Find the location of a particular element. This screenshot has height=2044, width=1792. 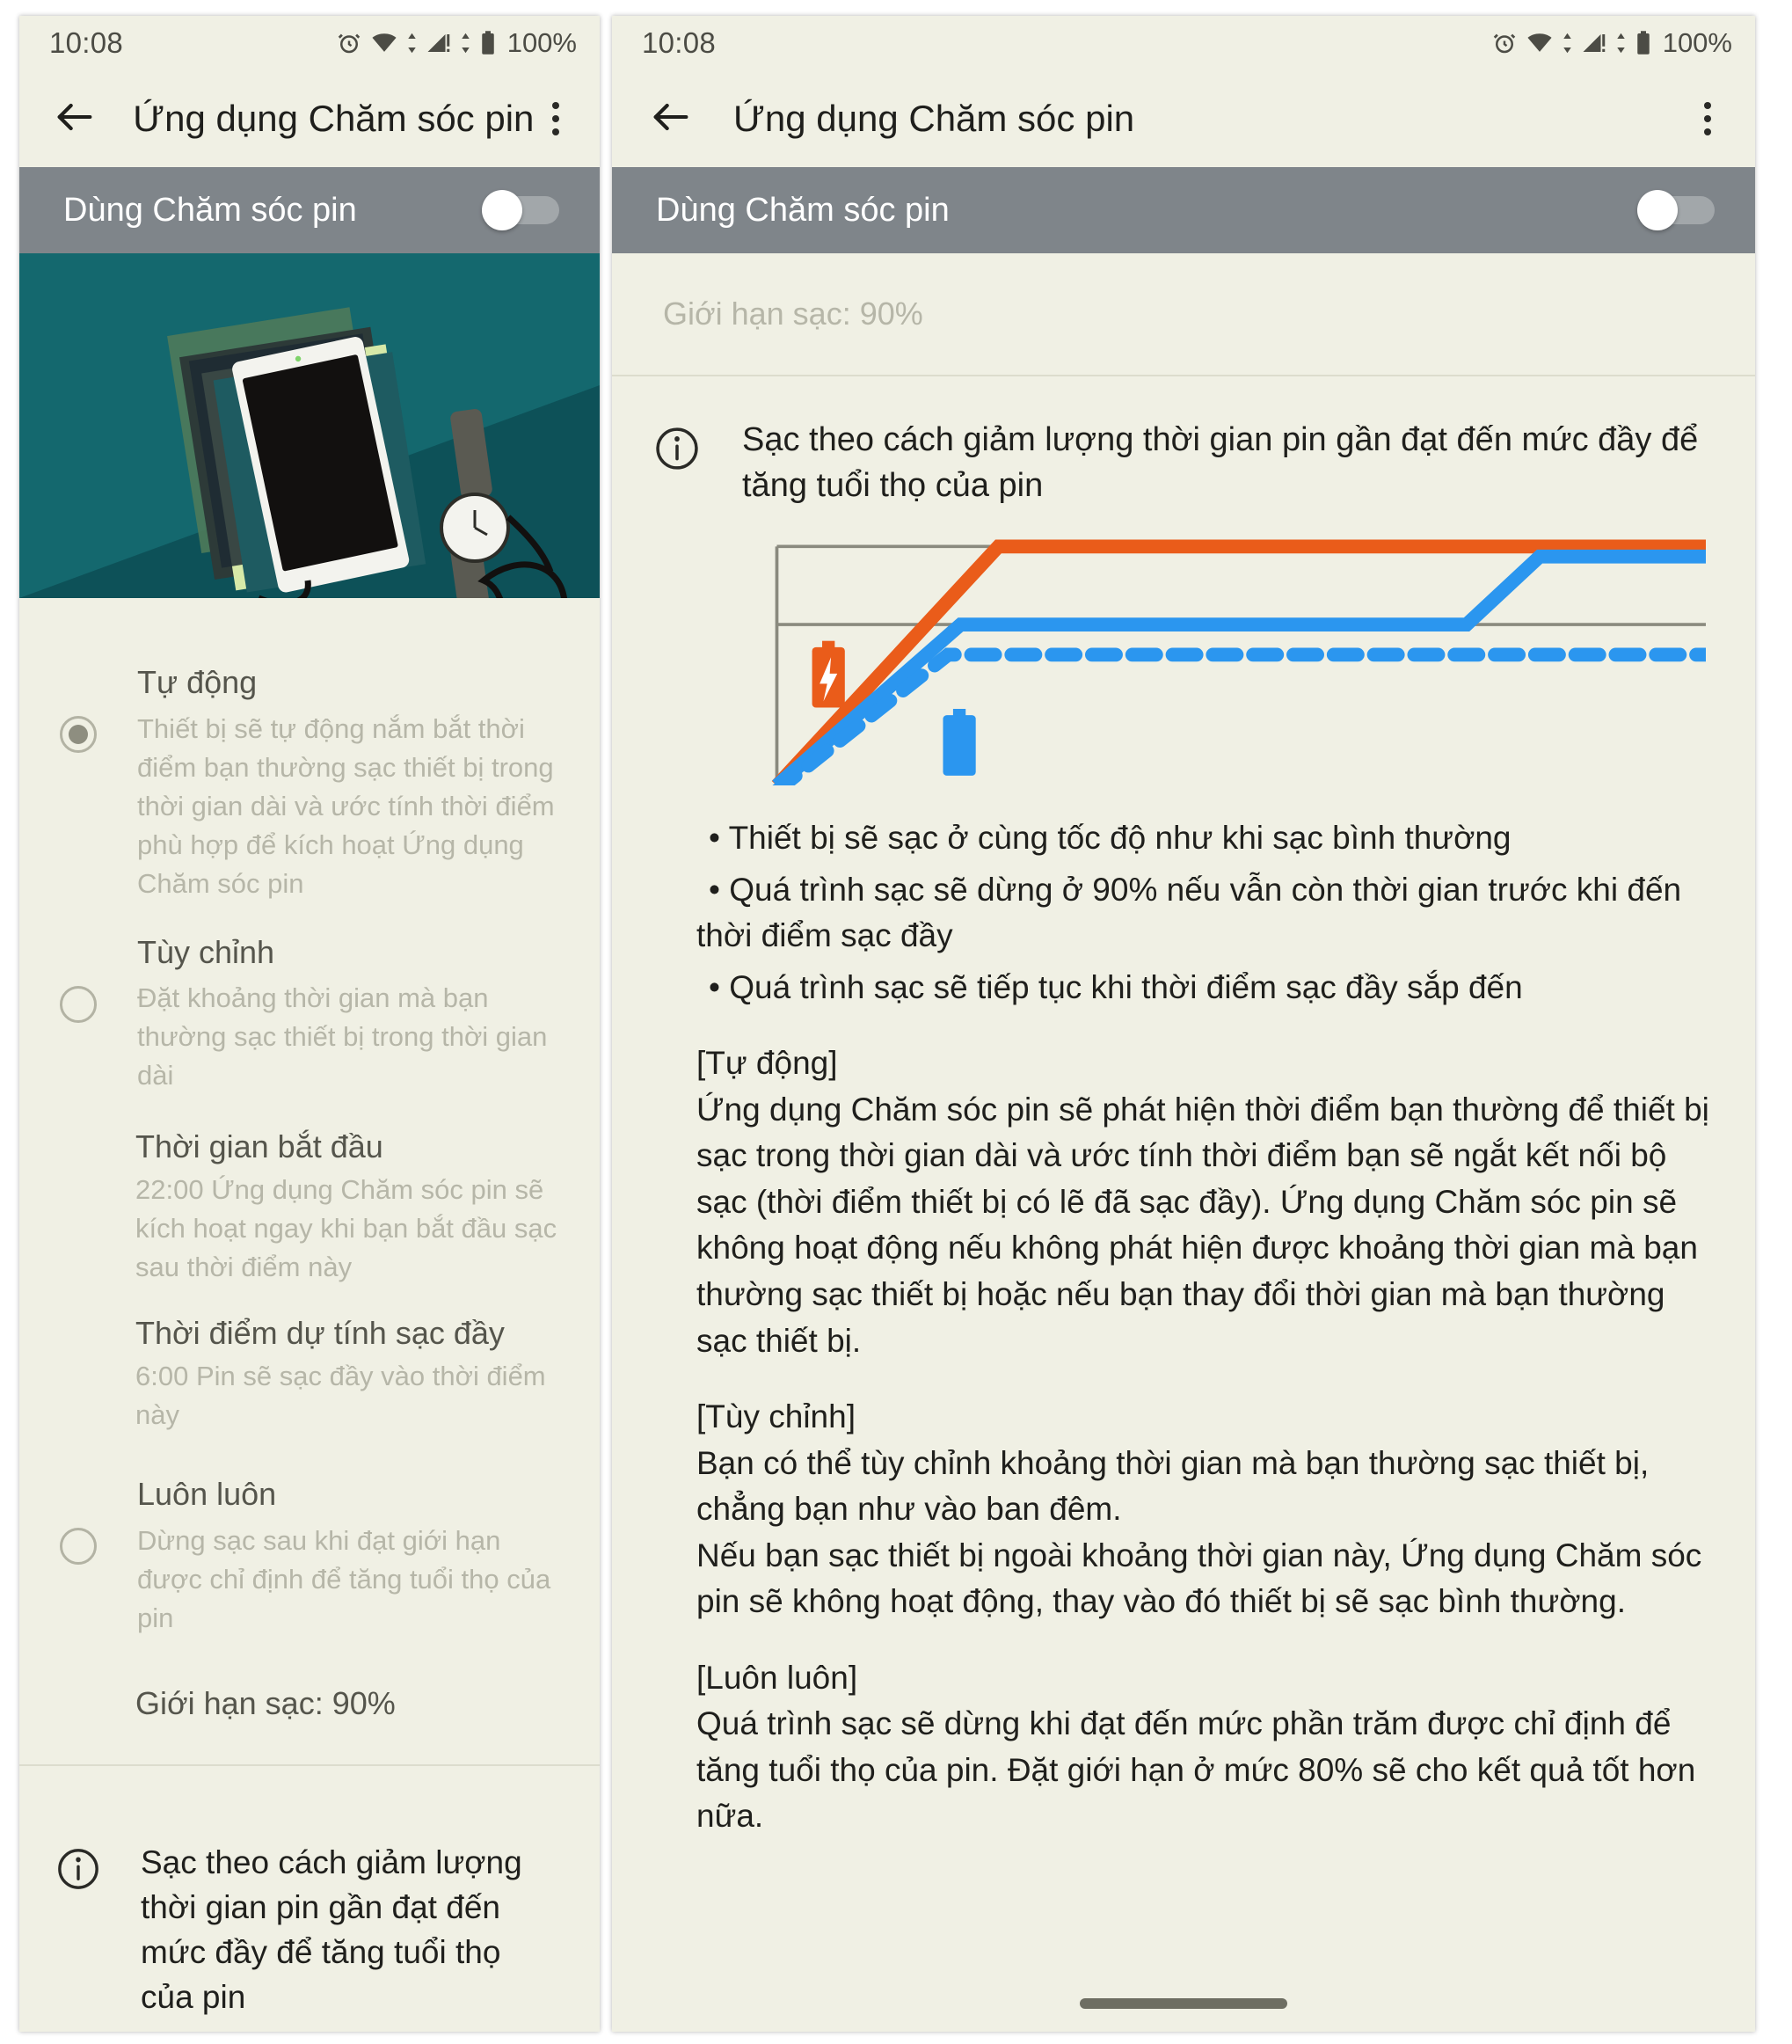

section-divider is located at coordinates (309, 1765).